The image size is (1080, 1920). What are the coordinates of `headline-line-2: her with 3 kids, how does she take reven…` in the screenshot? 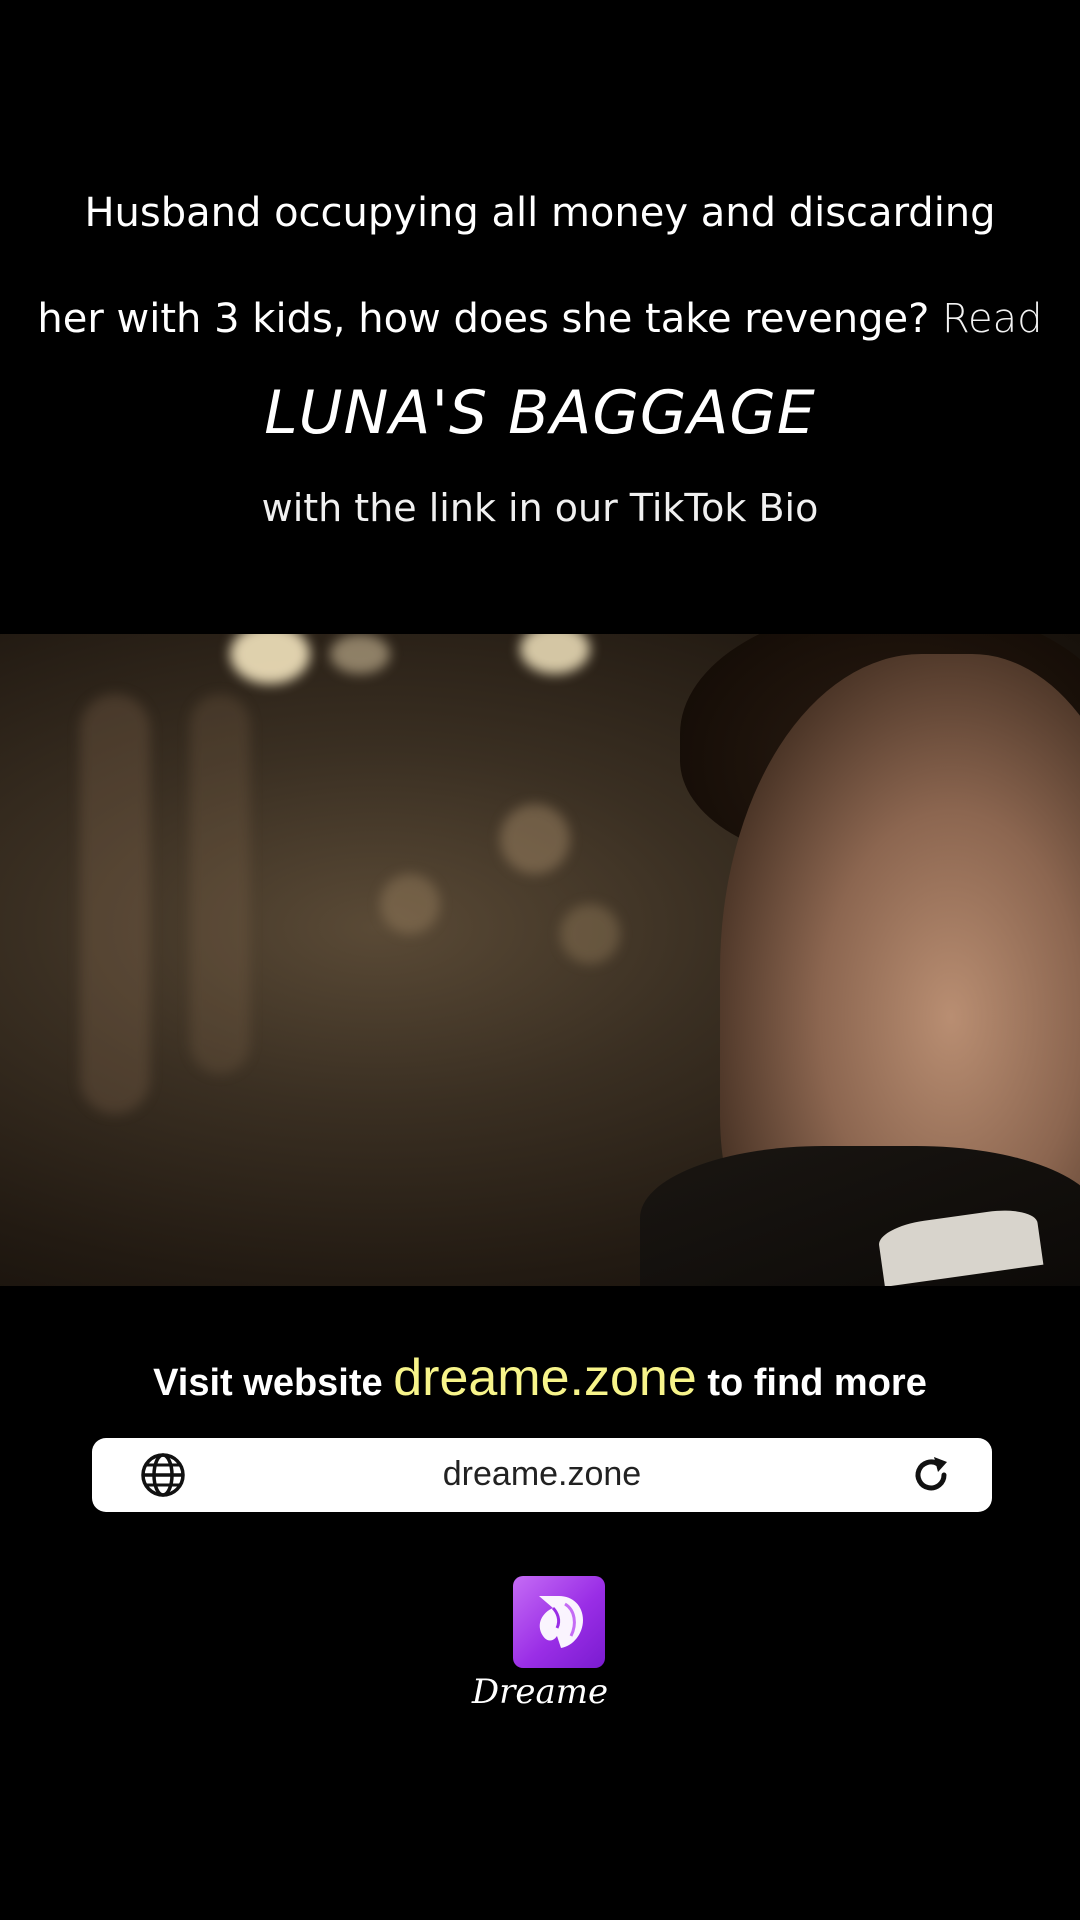 It's located at (540, 319).